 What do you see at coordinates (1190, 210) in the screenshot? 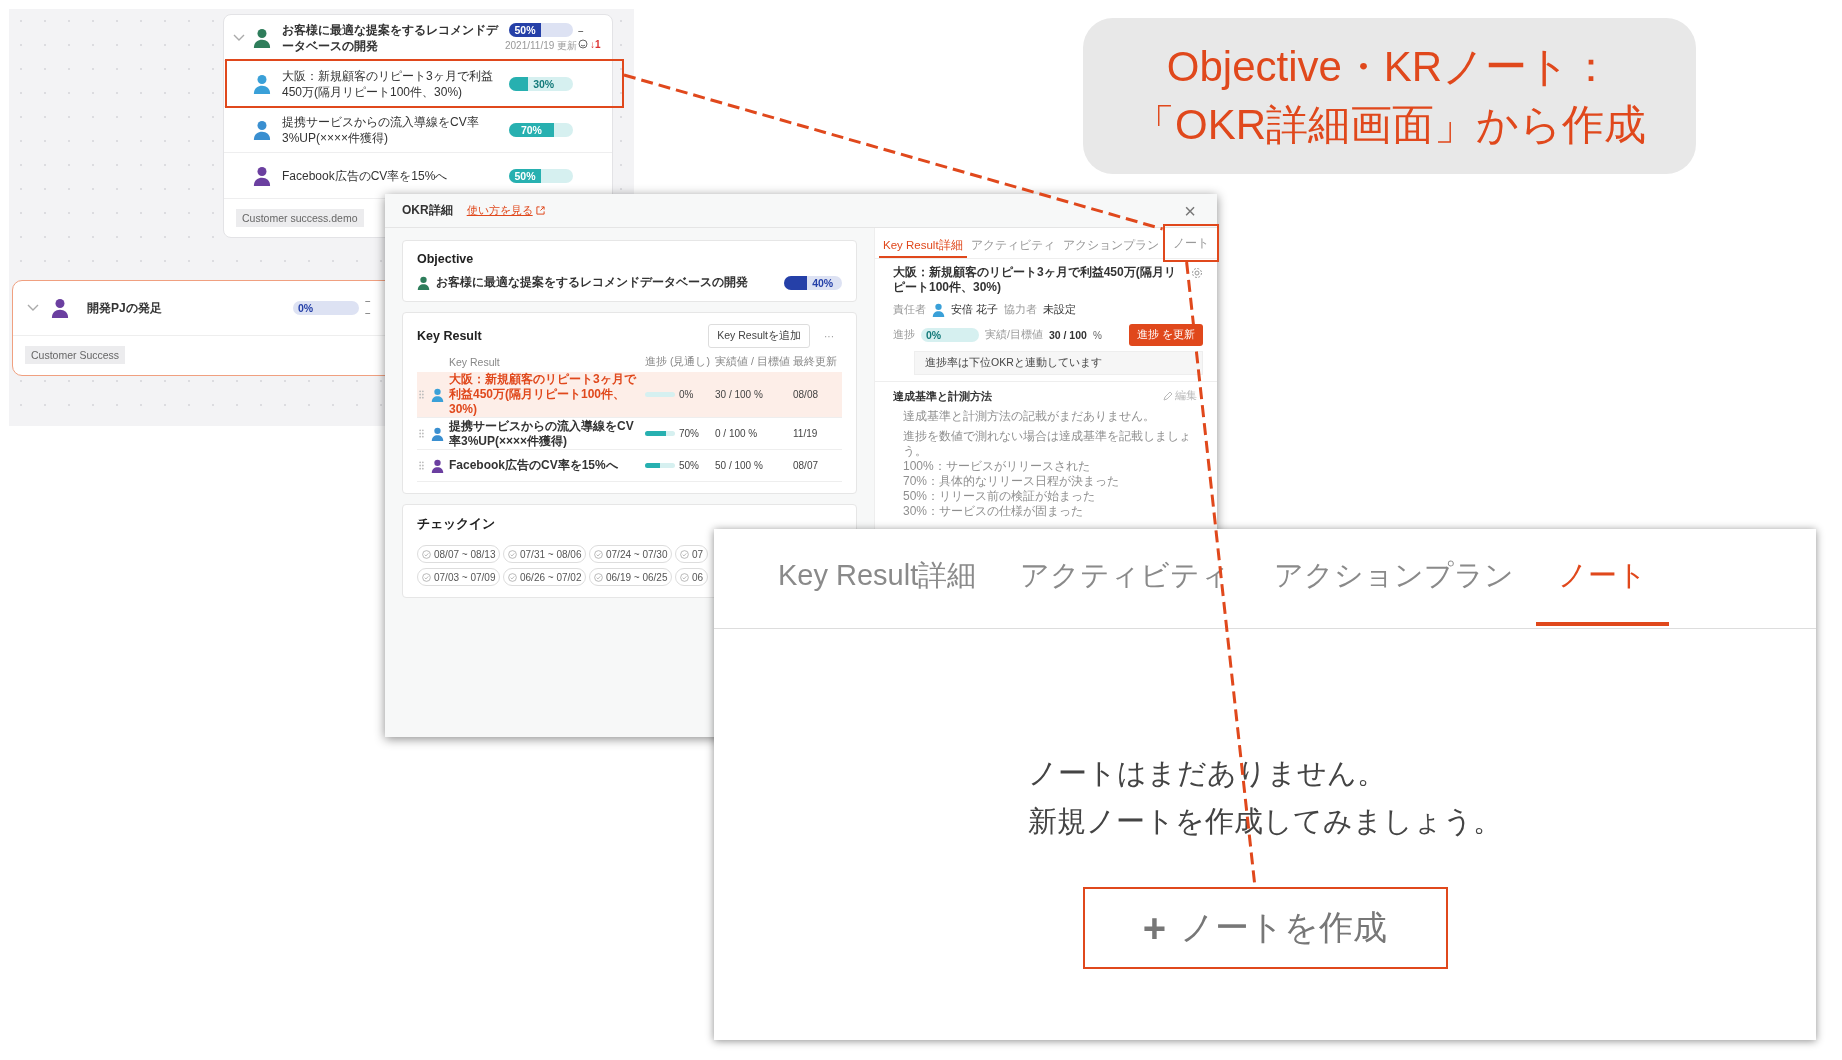
I see `close-button: ×` at bounding box center [1190, 210].